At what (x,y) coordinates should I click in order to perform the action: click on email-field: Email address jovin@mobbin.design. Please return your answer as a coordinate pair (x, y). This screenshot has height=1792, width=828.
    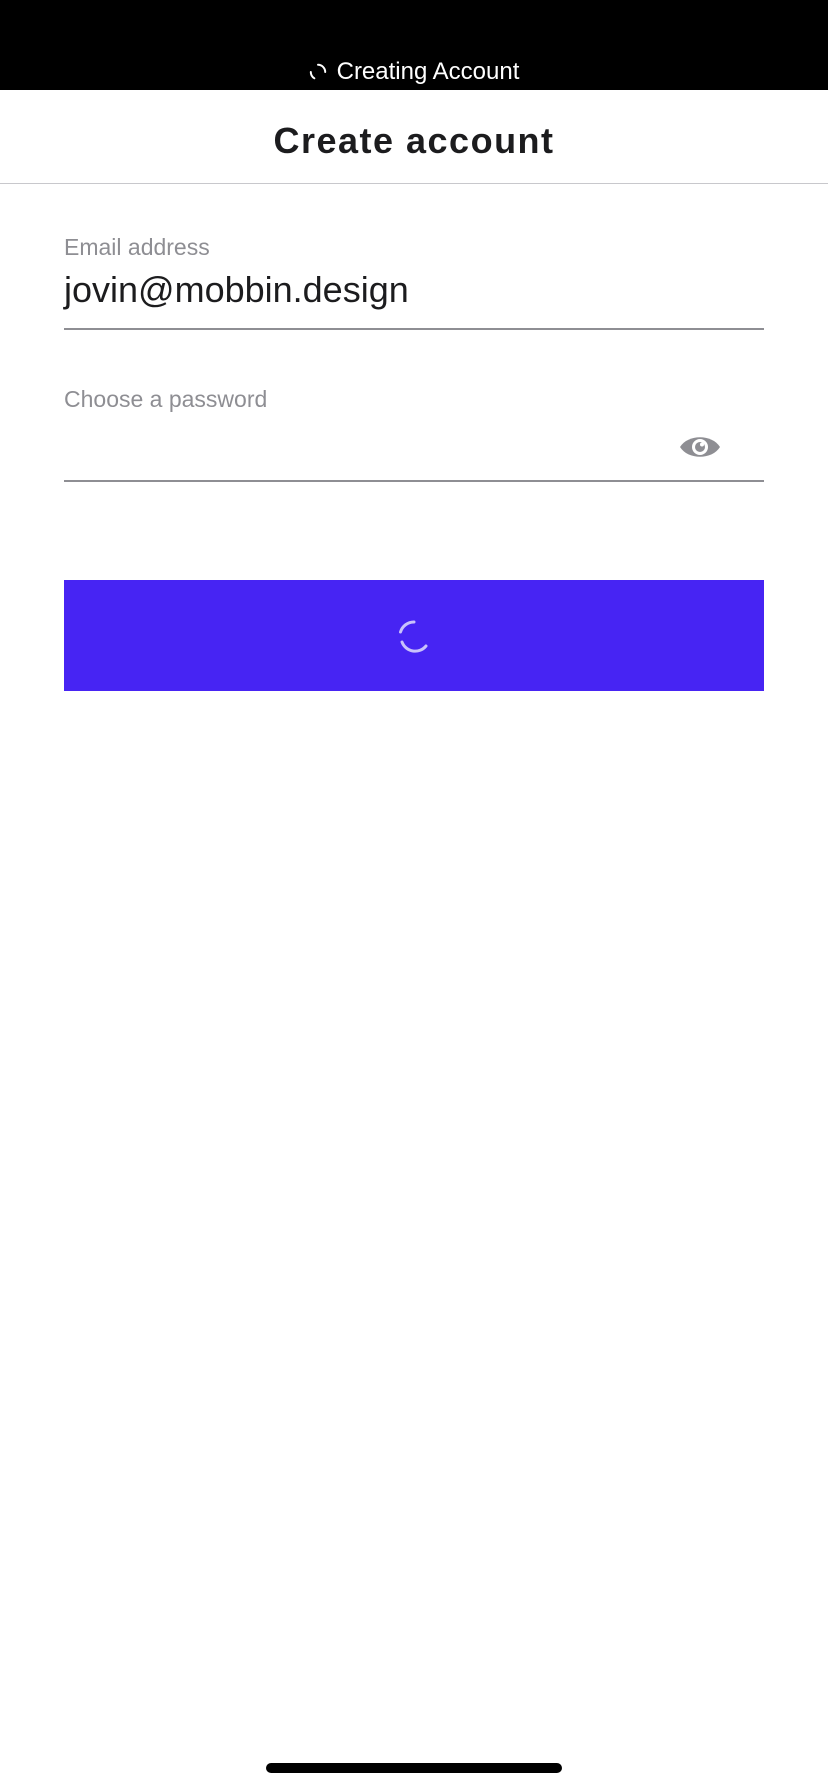
    Looking at the image, I should click on (414, 282).